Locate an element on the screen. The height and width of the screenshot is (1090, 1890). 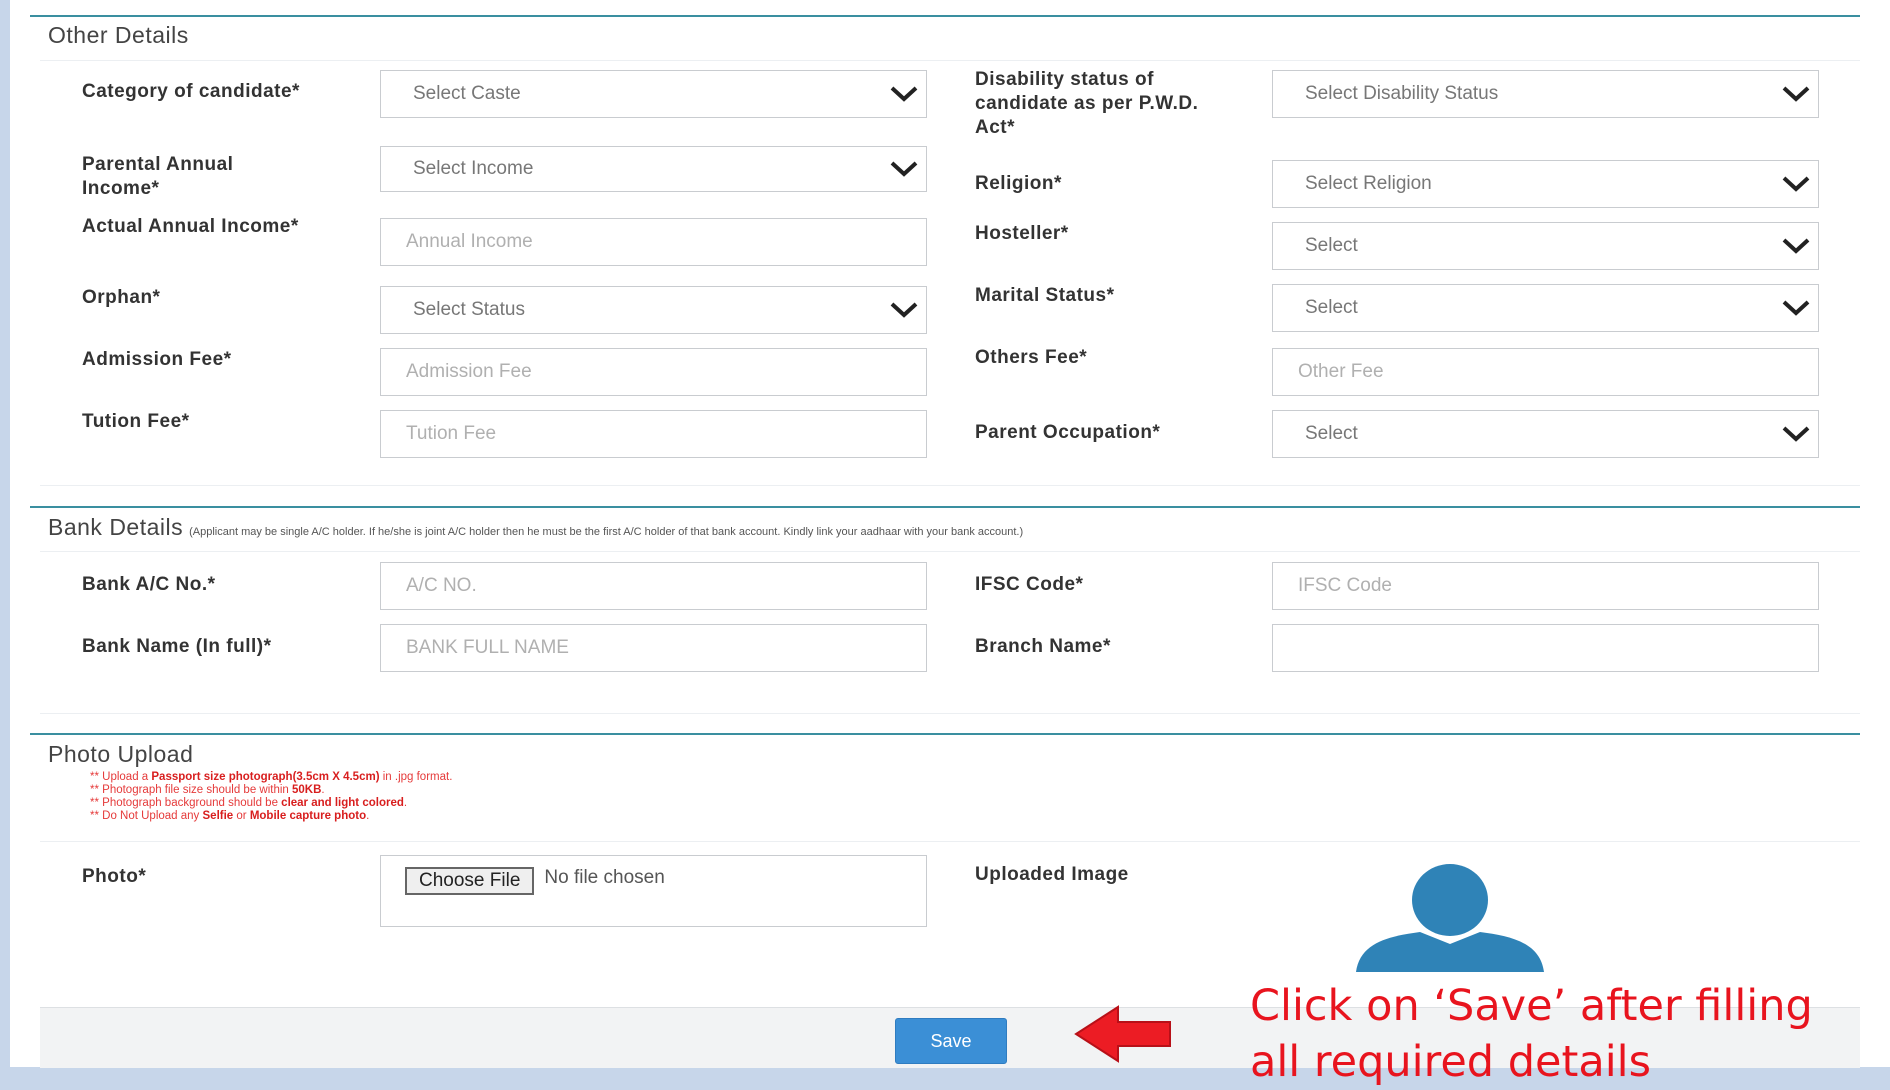
bank-details-title: Bank Details is located at coordinates (116, 527).